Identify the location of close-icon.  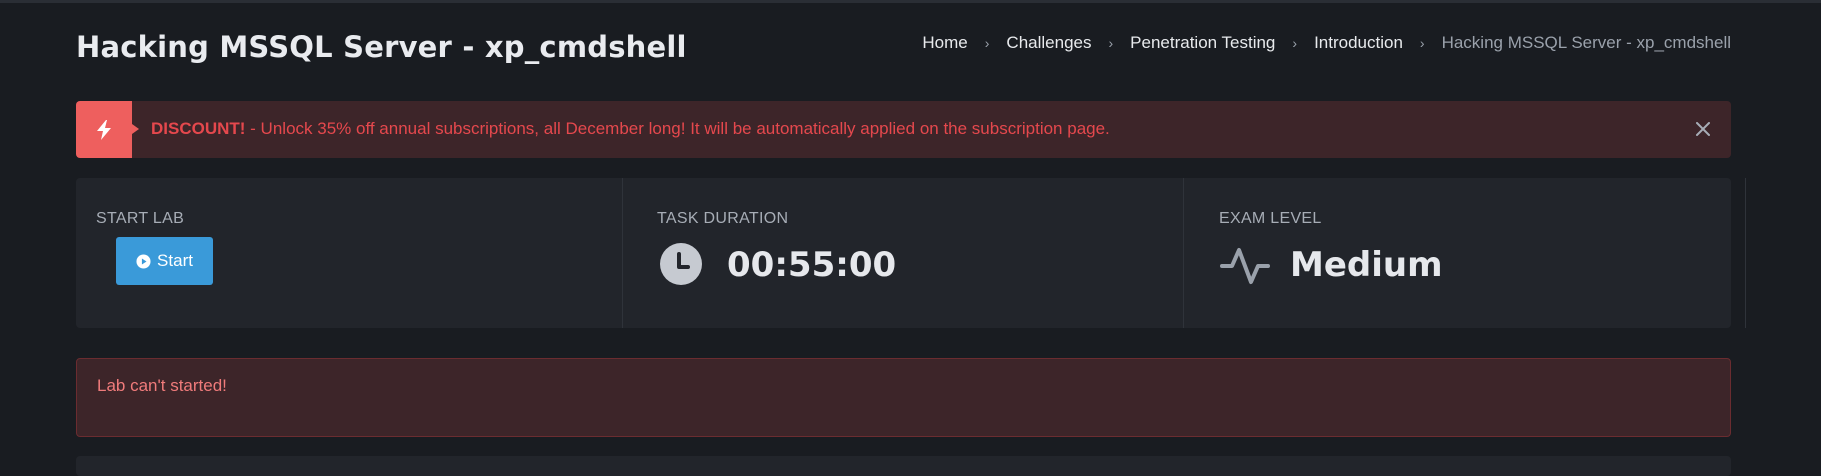
(1703, 129).